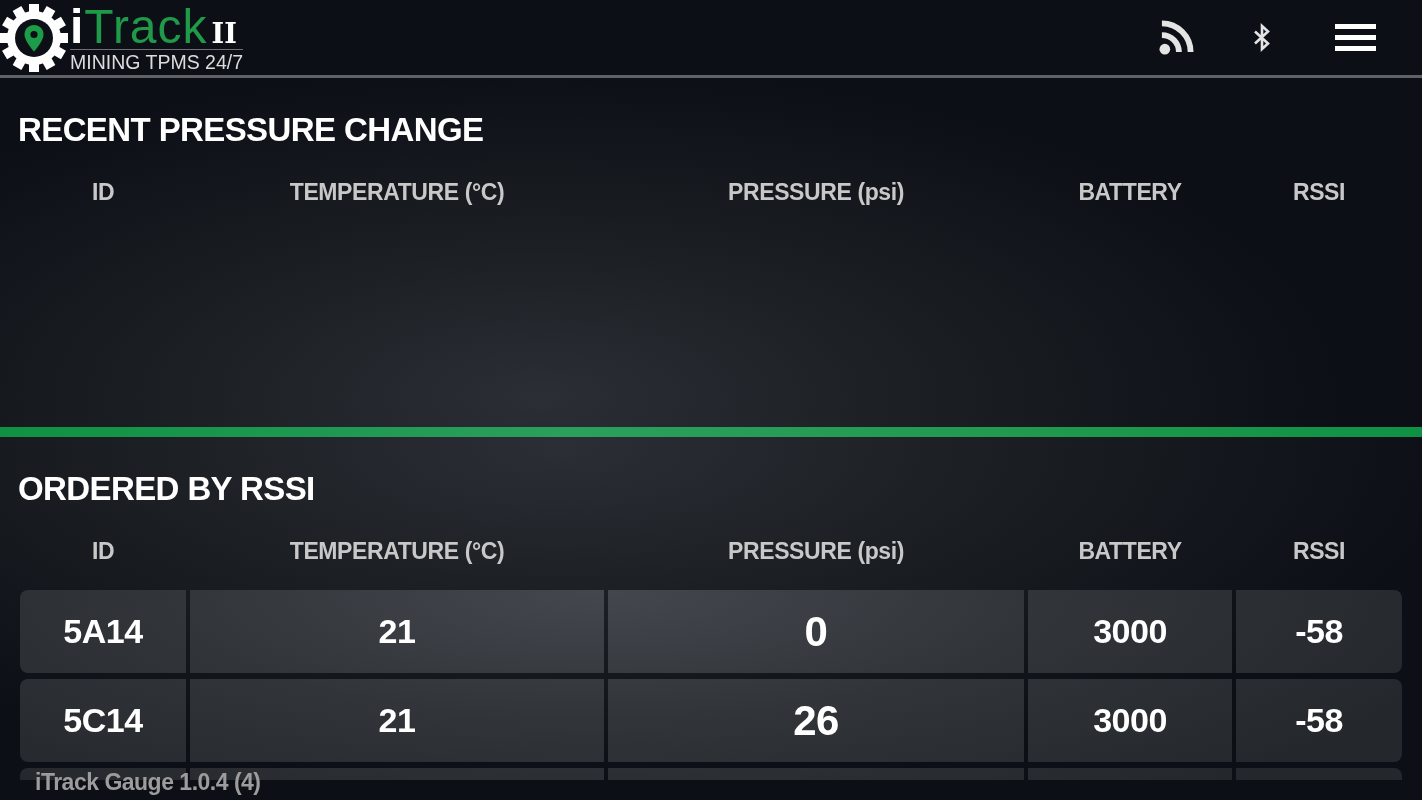 The height and width of the screenshot is (800, 1422). What do you see at coordinates (1355, 37) in the screenshot?
I see `menu-icon` at bounding box center [1355, 37].